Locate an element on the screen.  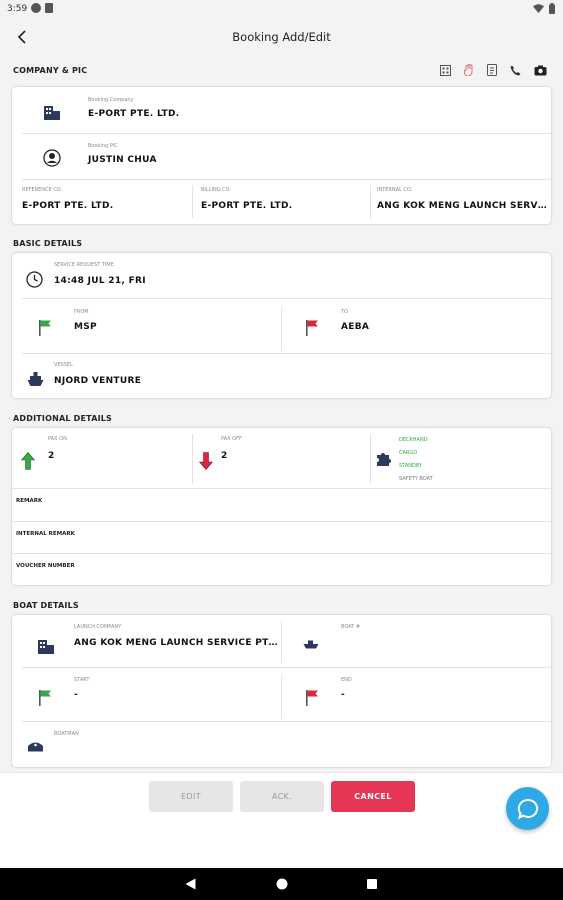
ack-button: ACK. is located at coordinates (282, 796).